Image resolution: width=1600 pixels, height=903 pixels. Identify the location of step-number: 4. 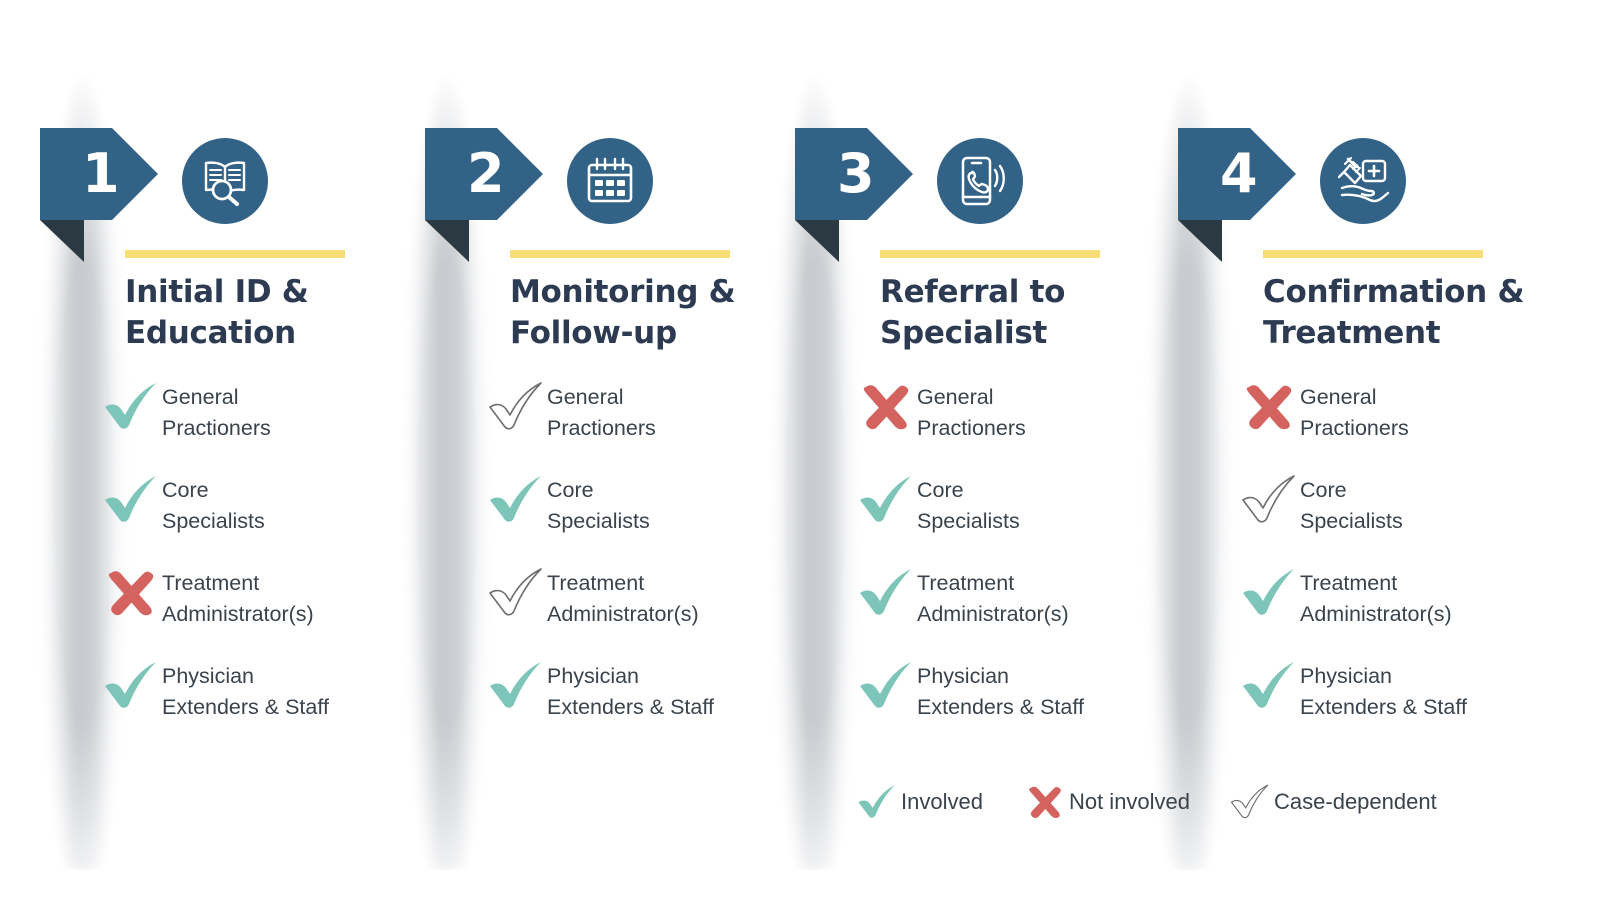
(1239, 173).